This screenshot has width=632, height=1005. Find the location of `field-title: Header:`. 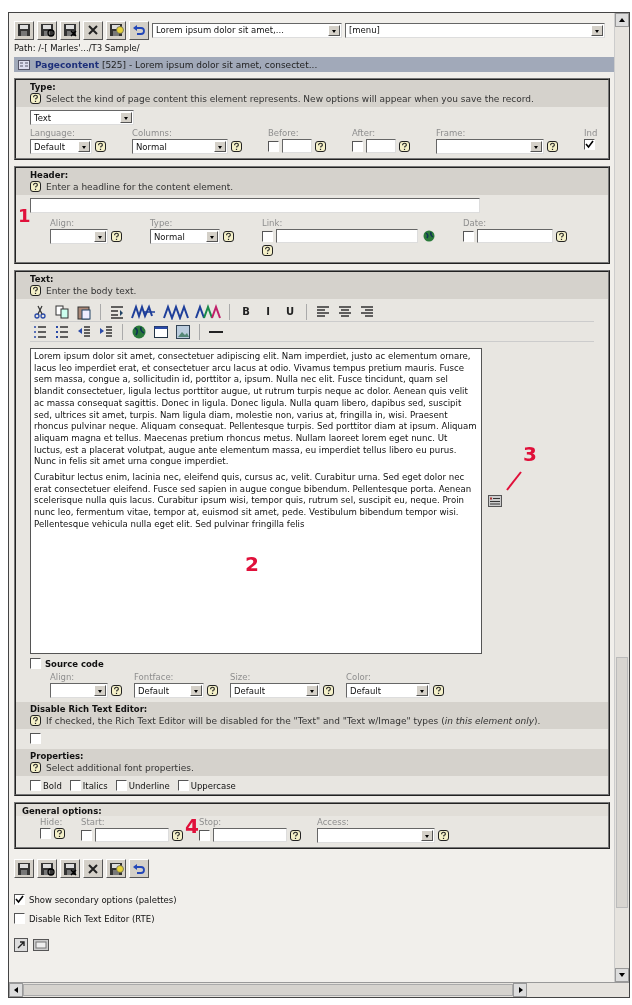

field-title: Header: is located at coordinates (50, 175).